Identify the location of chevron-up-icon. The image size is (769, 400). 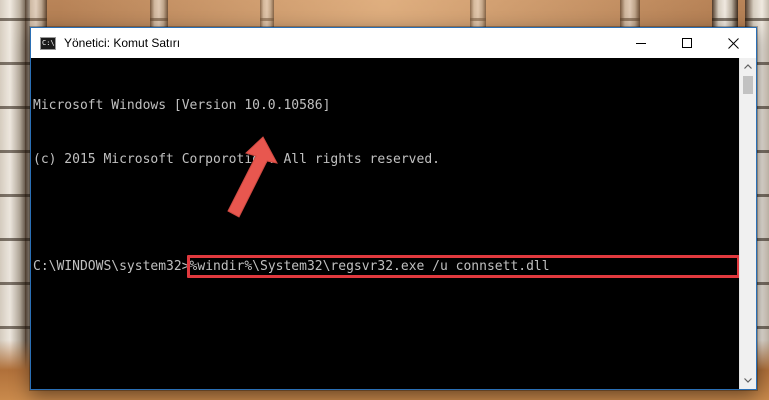
(748, 66).